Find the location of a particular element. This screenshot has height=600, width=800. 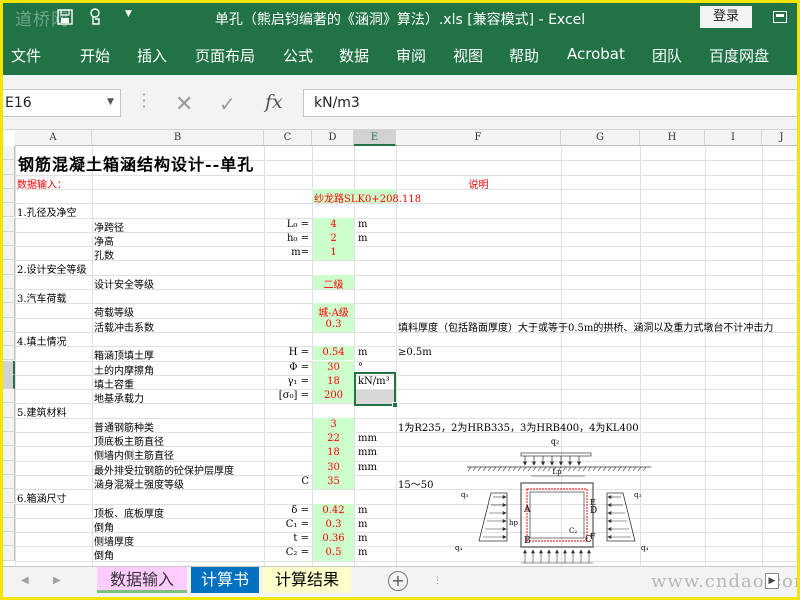

symbol-label: L₀ = is located at coordinates (287, 224).